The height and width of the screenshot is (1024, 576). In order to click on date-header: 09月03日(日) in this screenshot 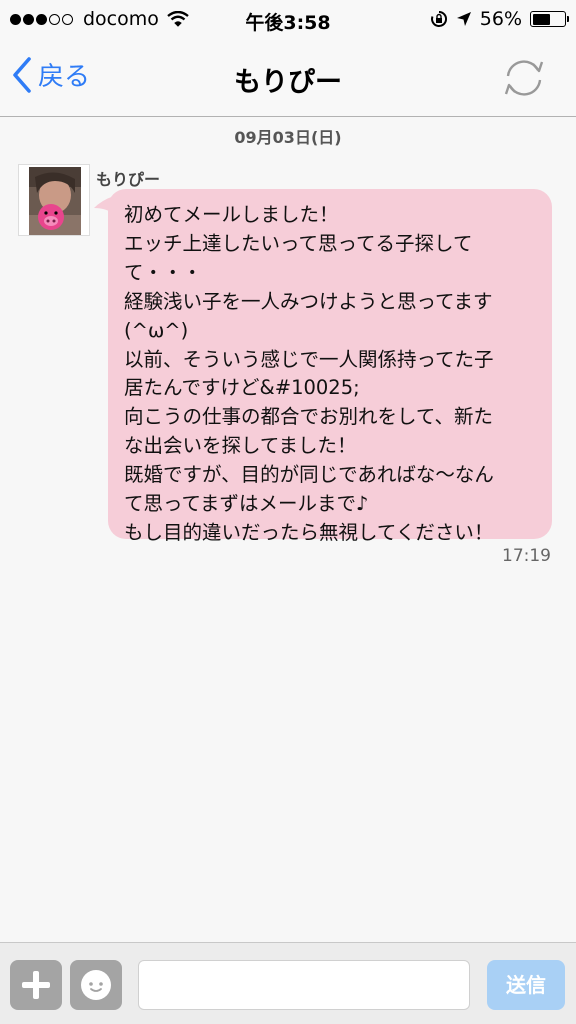, I will do `click(288, 137)`.